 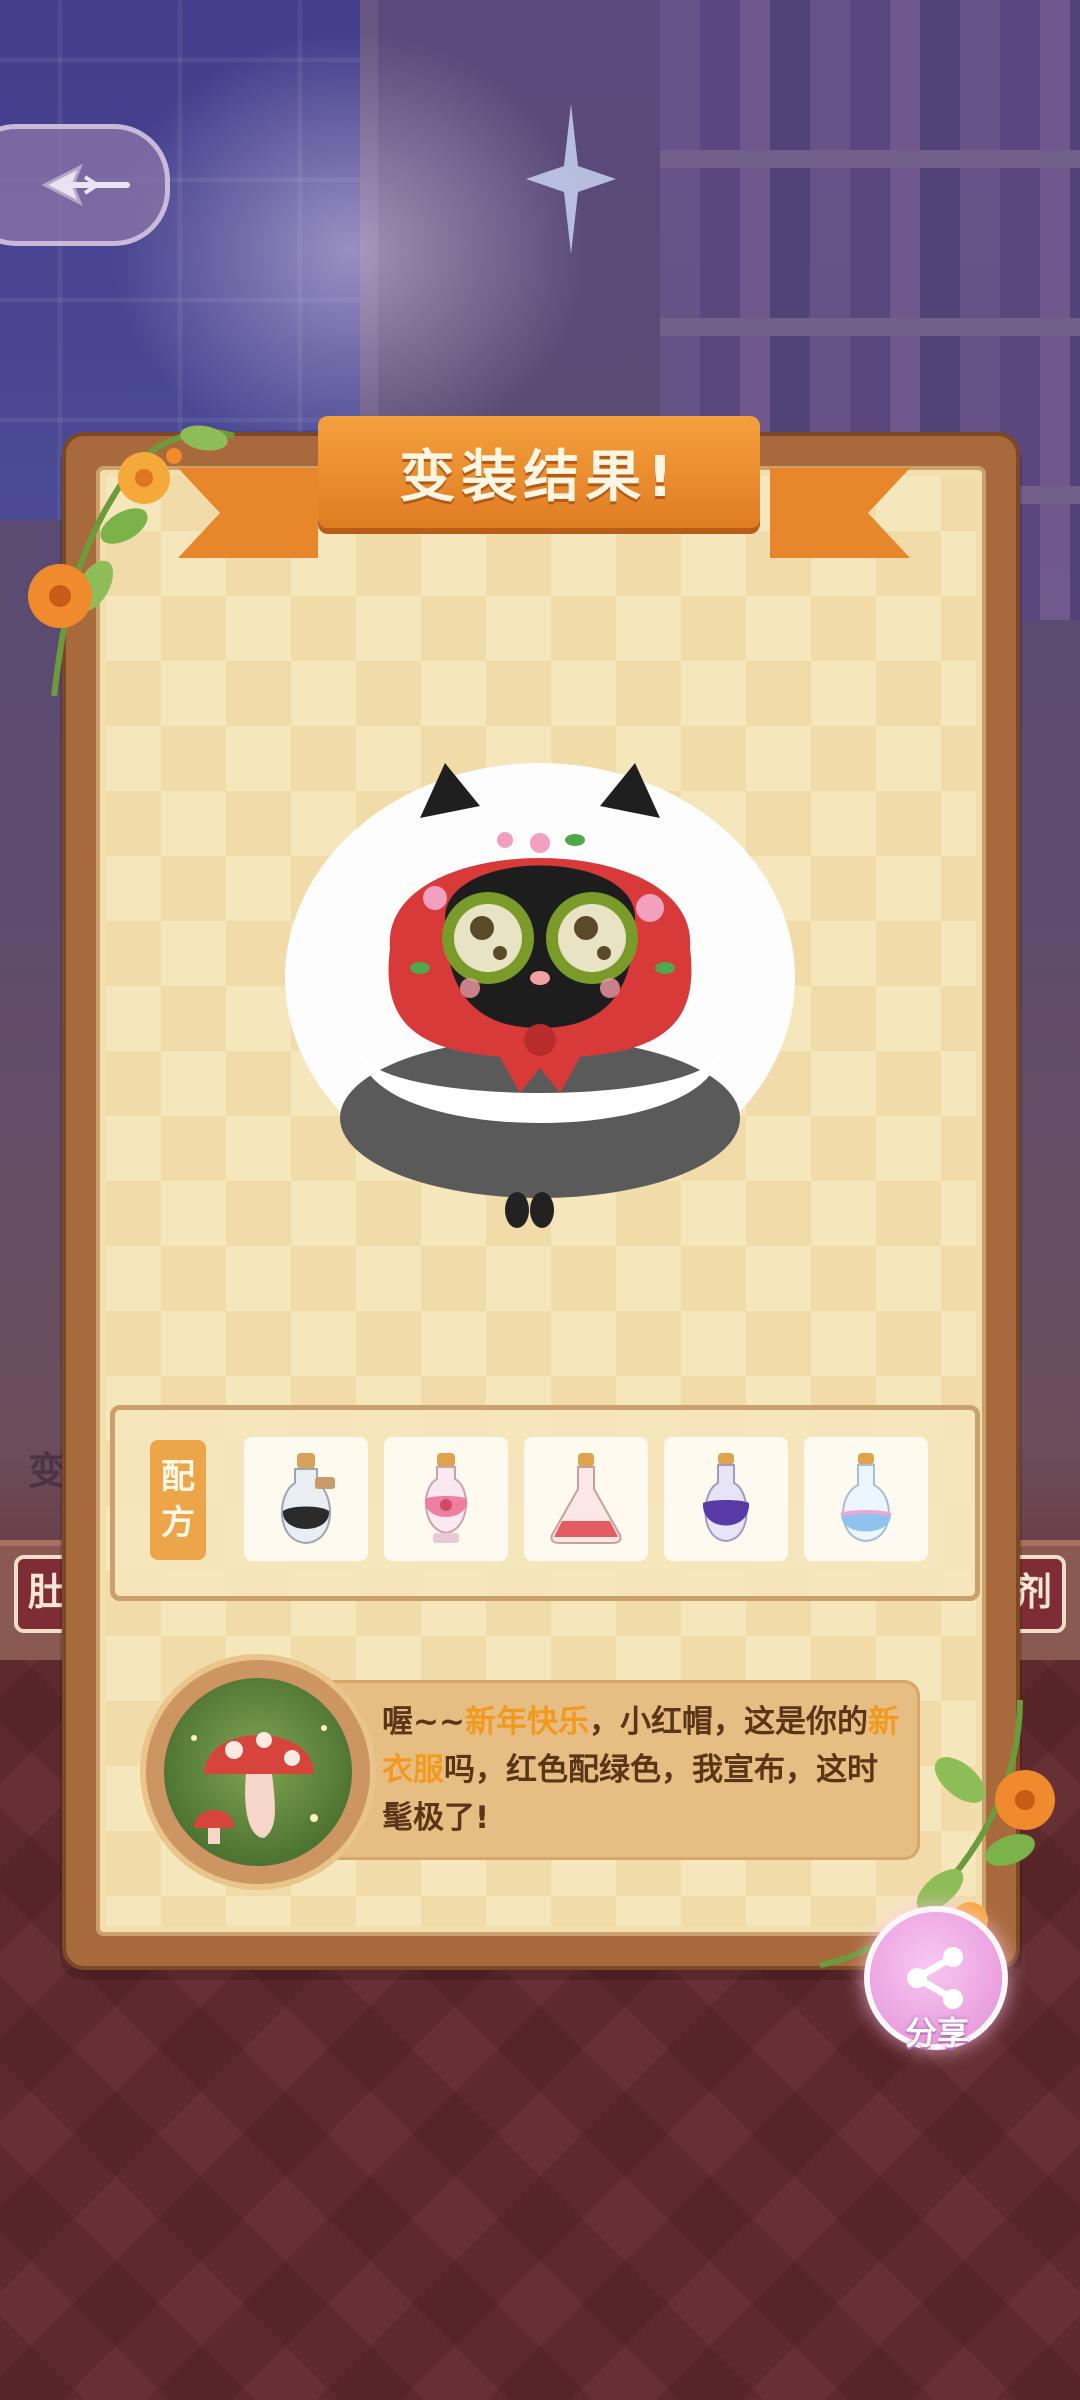 I want to click on back-arrow-icon, so click(x=85, y=185).